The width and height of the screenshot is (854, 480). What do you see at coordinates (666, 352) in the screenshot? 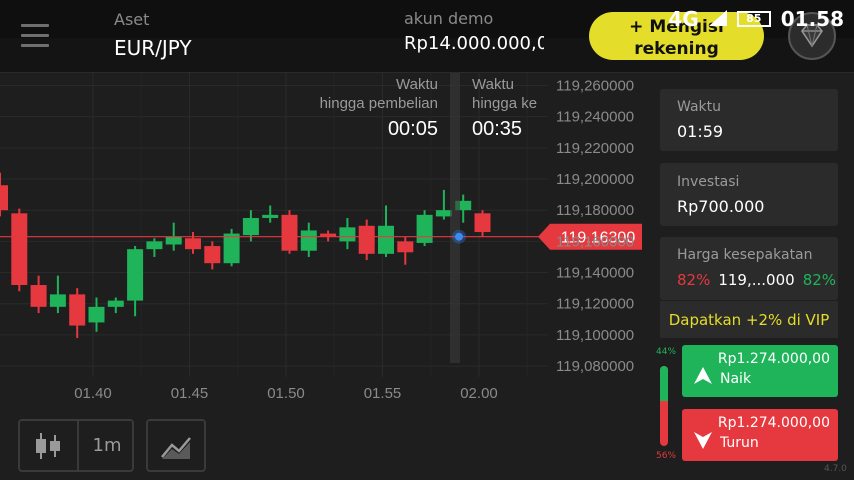
I see `up-ratio-label: 44%` at bounding box center [666, 352].